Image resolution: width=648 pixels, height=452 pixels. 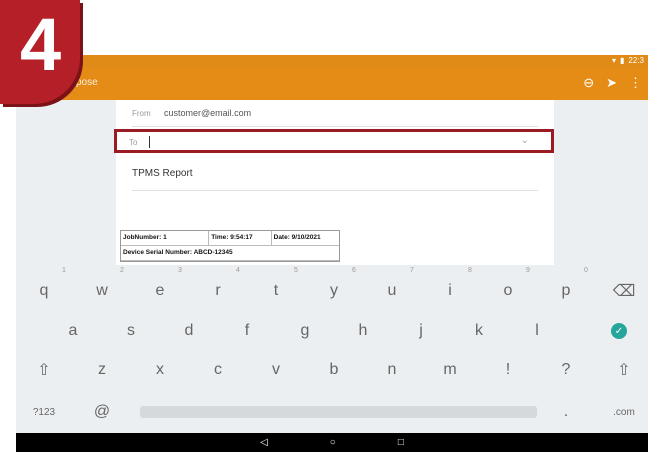 What do you see at coordinates (264, 442) in the screenshot?
I see `back-icon: ◁` at bounding box center [264, 442].